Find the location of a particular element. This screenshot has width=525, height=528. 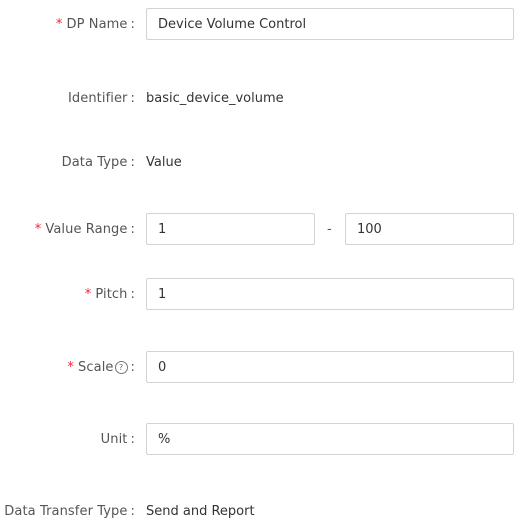

form-row-scale: * Scale?: is located at coordinates (262, 367).